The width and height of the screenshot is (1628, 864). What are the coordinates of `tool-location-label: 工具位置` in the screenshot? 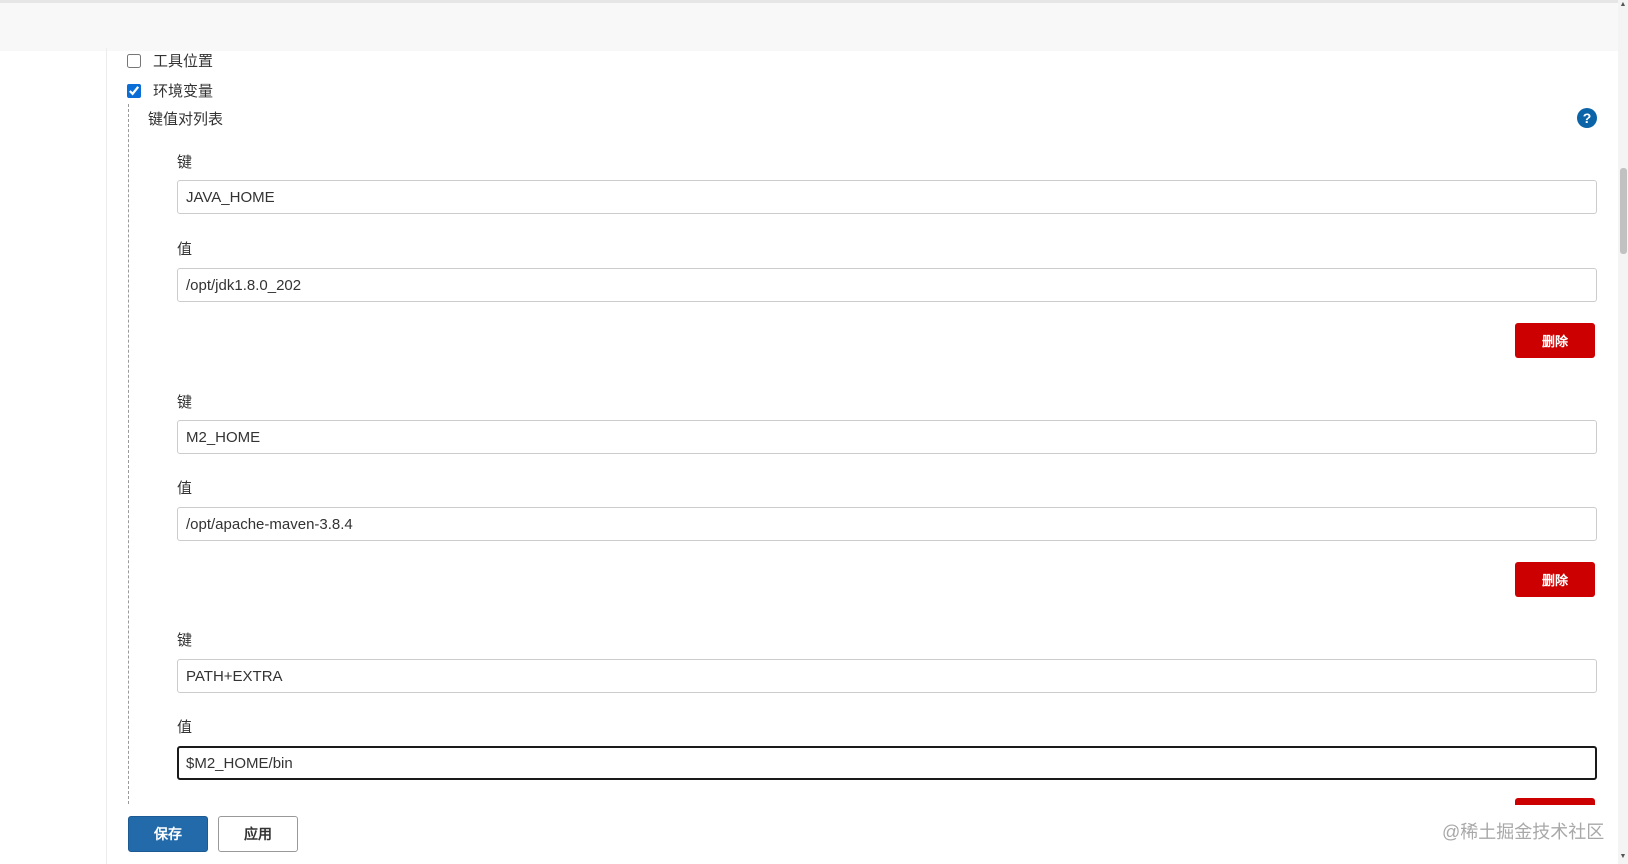 It's located at (183, 61).